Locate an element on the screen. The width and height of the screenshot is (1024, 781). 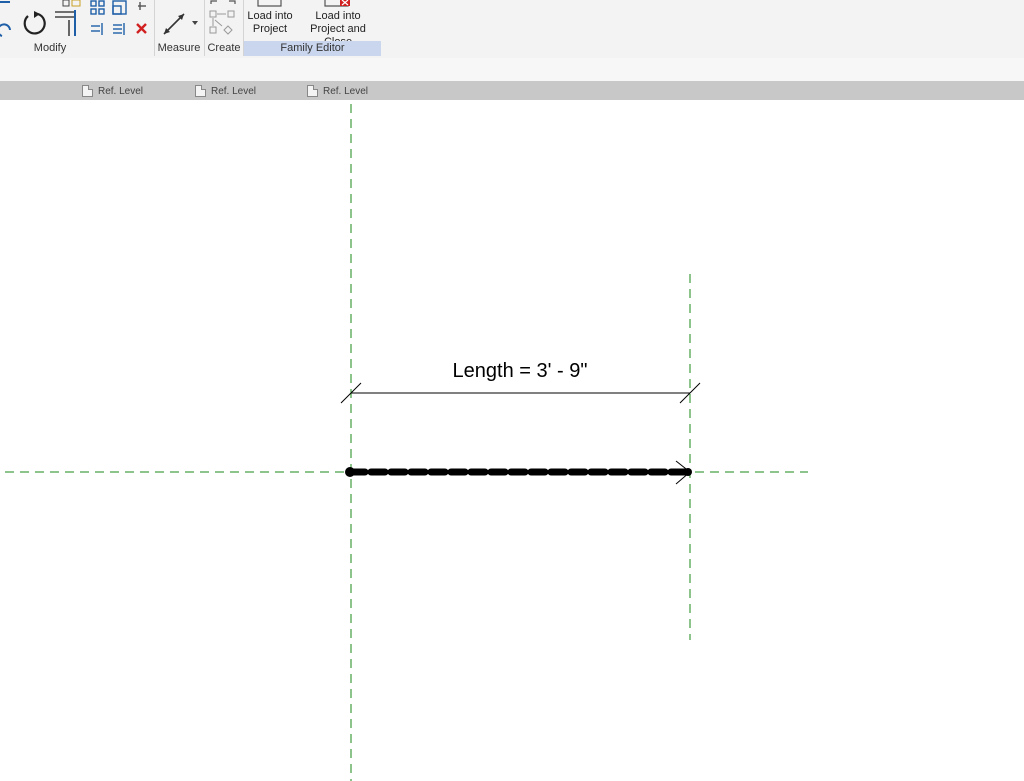
load-into-project-label-line2: Project is located at coordinates (270, 29).